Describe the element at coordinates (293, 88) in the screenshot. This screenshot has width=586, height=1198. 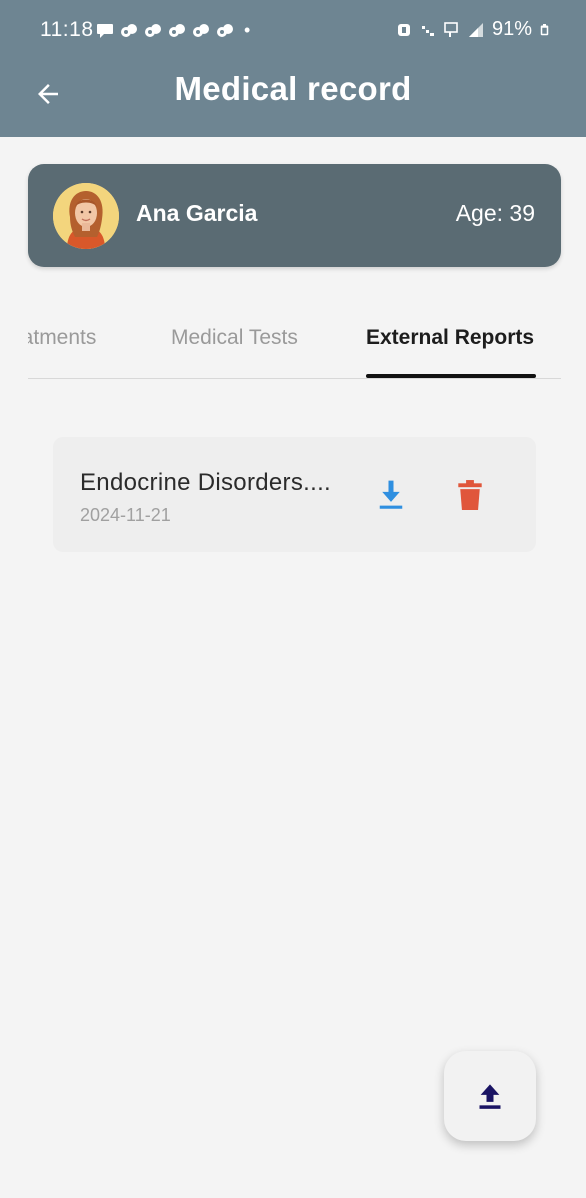
I see `page-title: Medical record` at that location.